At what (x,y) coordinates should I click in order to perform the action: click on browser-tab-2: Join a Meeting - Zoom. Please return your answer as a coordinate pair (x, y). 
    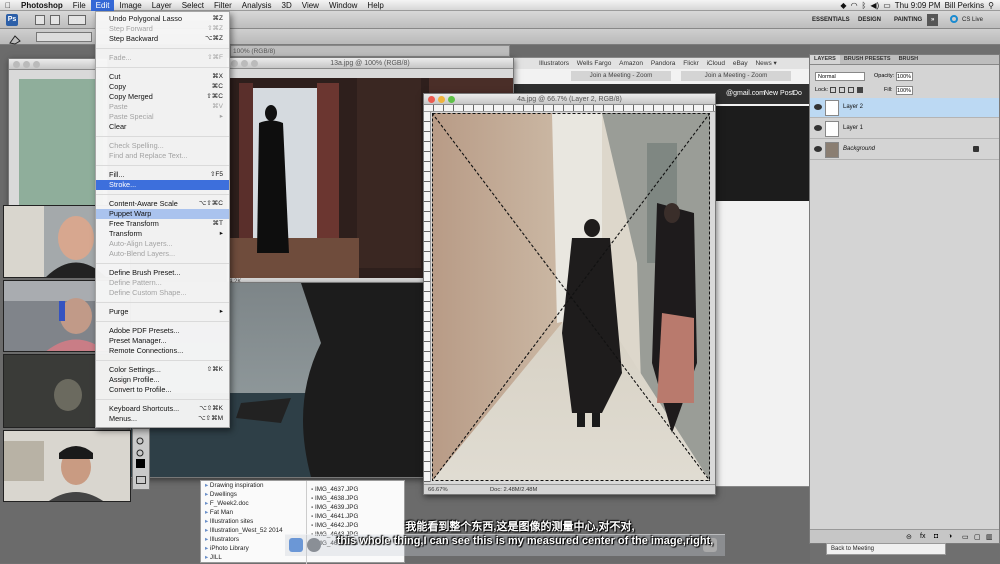
    Looking at the image, I should click on (736, 76).